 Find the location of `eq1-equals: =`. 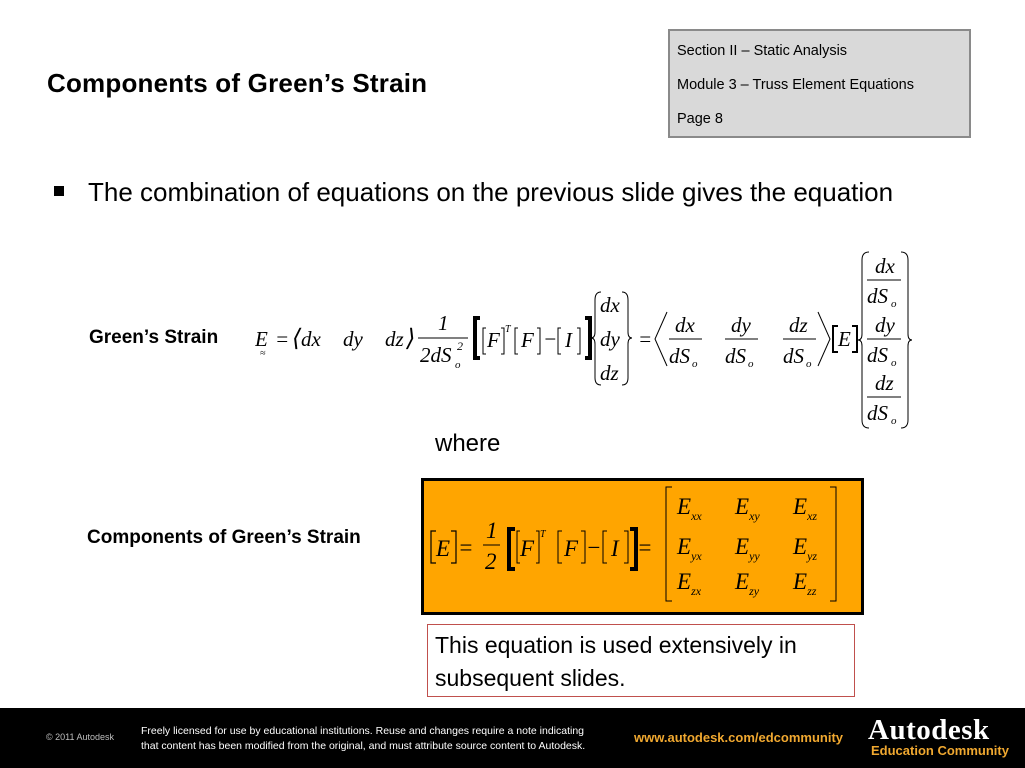

eq1-equals: = is located at coordinates (282, 339).